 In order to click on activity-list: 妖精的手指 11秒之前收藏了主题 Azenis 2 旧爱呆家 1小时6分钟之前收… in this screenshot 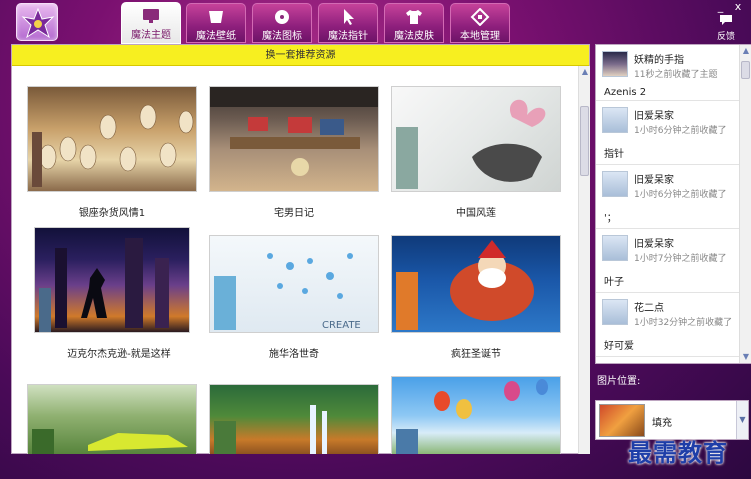, I will do `click(667, 204)`.